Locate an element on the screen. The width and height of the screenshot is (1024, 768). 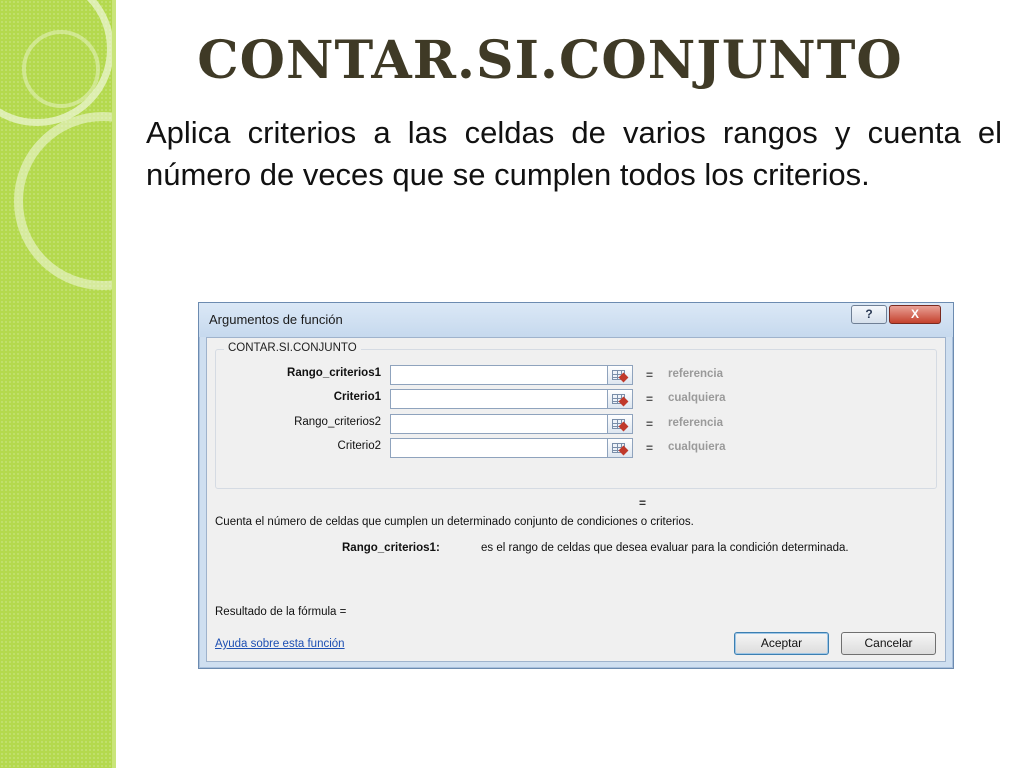
dialog-titlebar: Argumentos de función ? X is located at coordinates (576, 320).